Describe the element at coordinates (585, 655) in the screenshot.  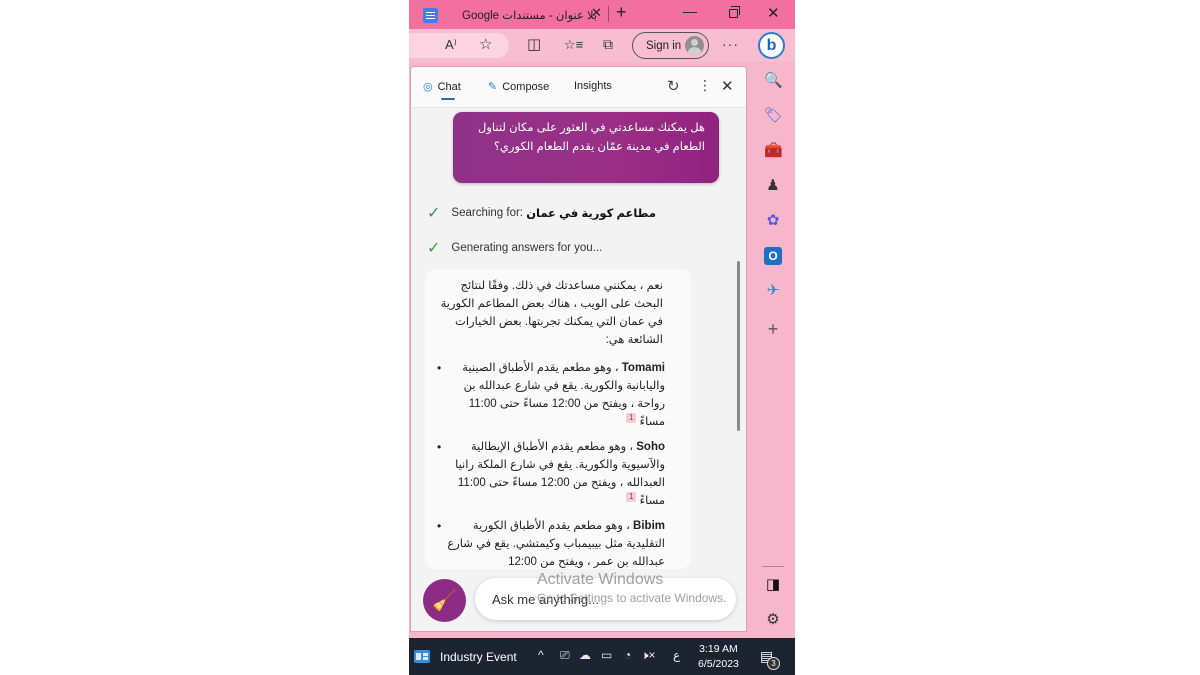
I see `onedrive-cloud-icon: ☁` at that location.